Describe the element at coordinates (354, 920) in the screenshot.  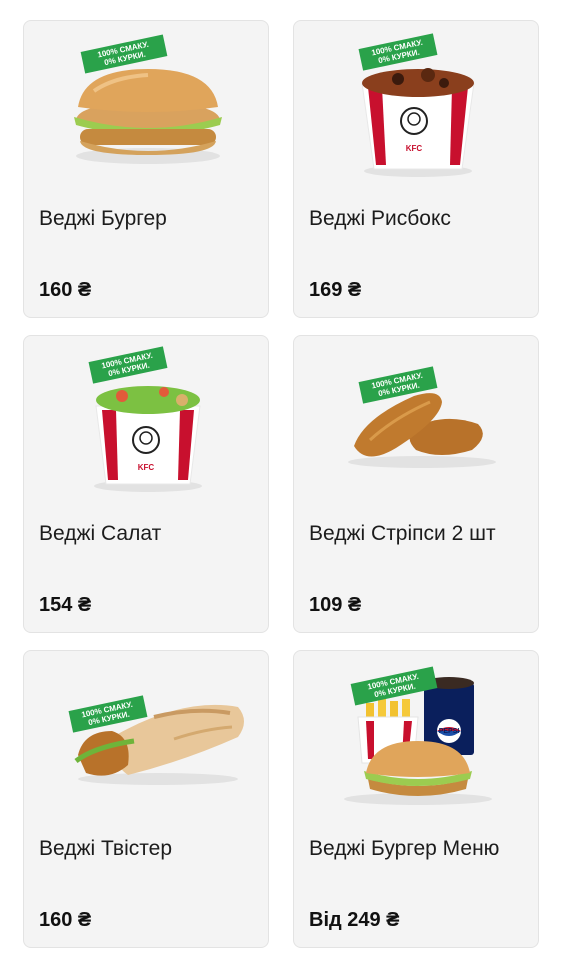
I see `product-price: Від 249 ₴` at that location.